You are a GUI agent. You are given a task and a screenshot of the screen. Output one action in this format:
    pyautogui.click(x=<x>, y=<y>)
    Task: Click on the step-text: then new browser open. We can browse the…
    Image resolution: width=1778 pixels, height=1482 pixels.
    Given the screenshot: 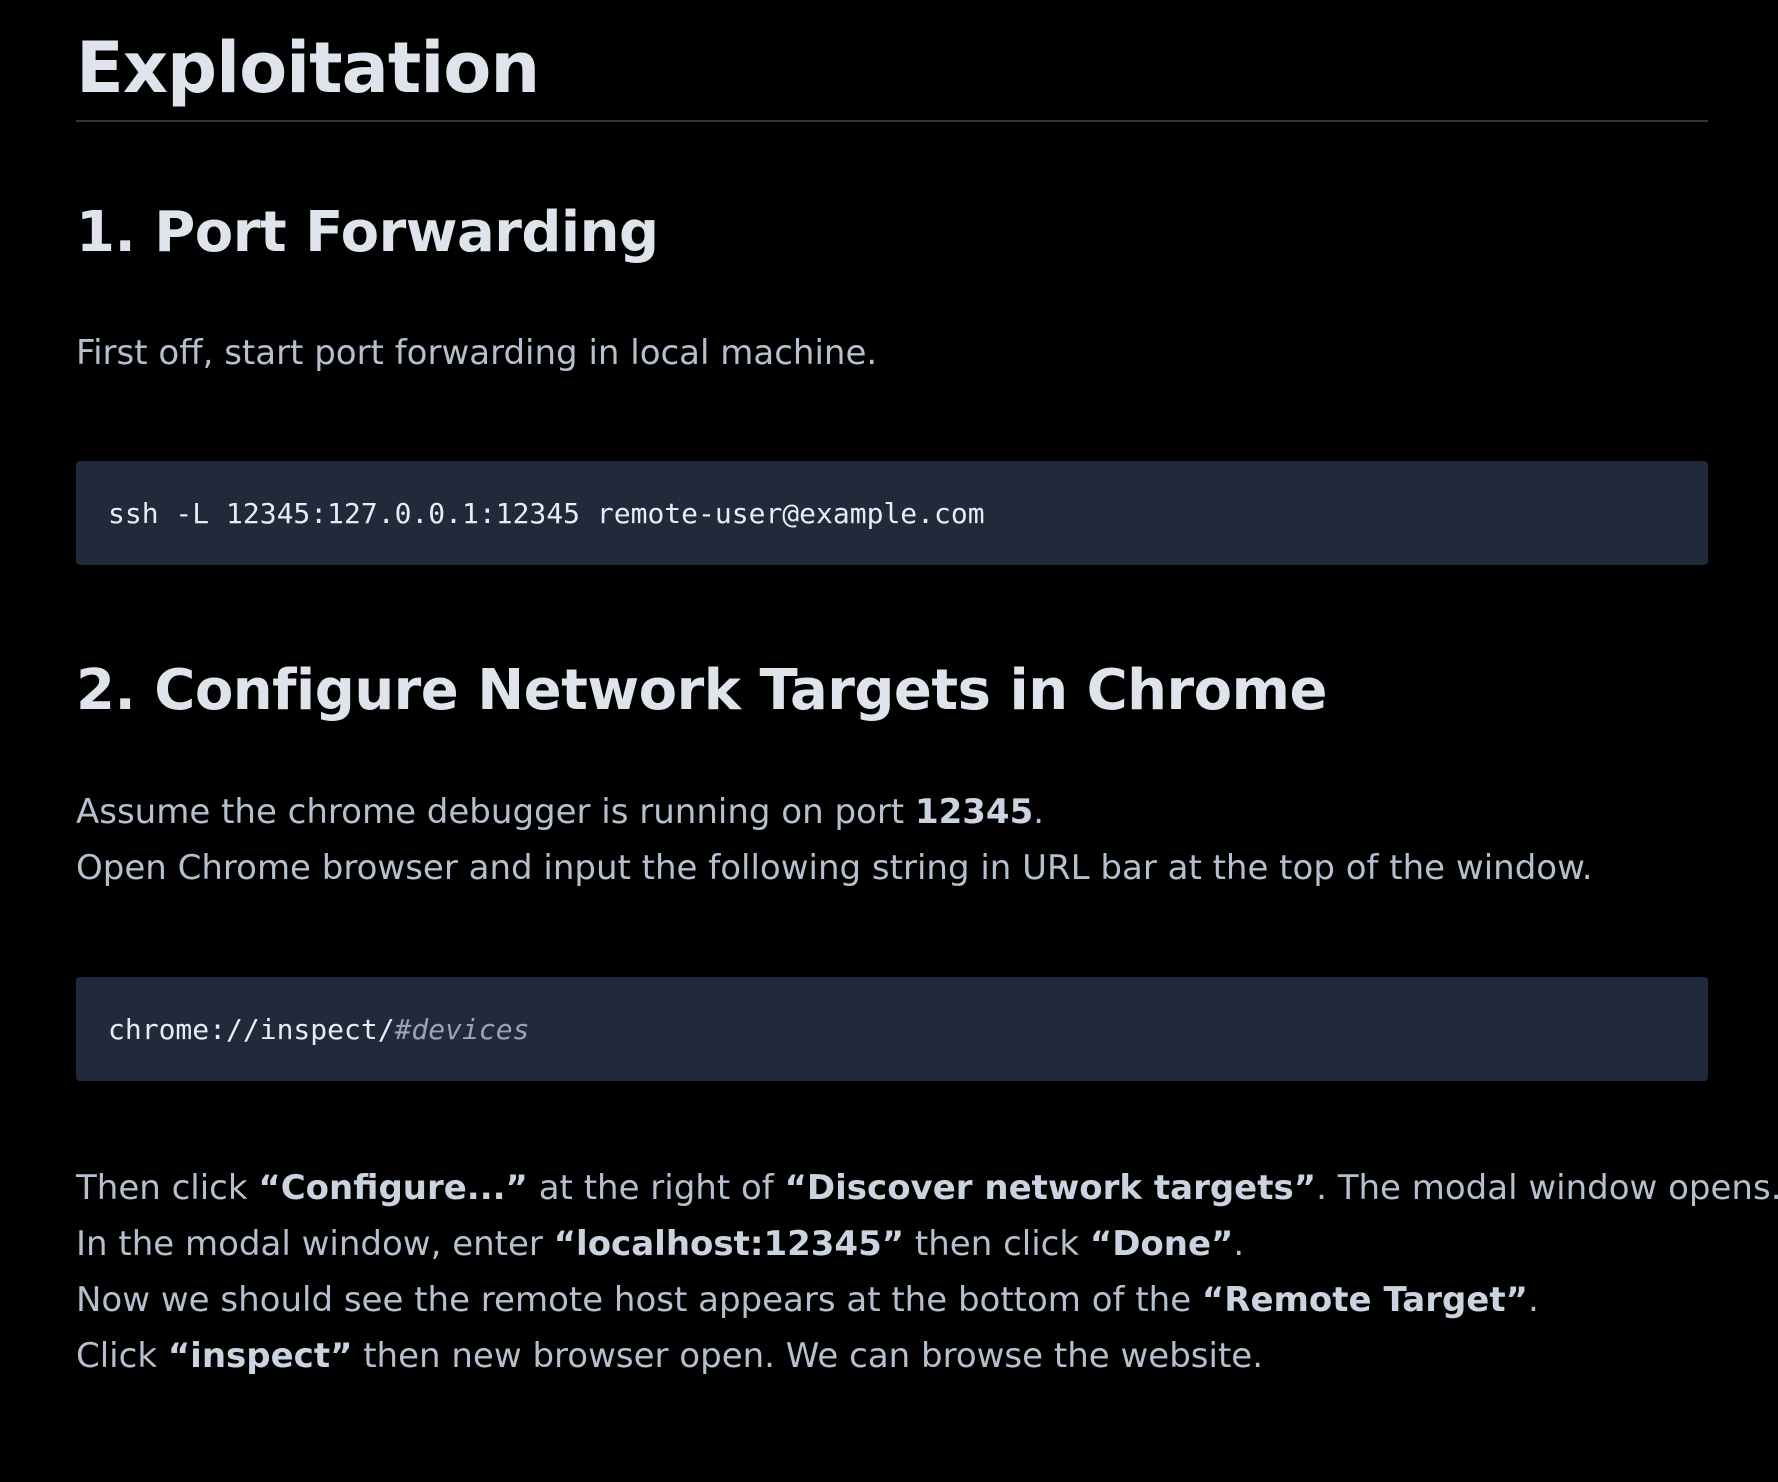 What is the action you would take?
    pyautogui.click(x=808, y=1356)
    